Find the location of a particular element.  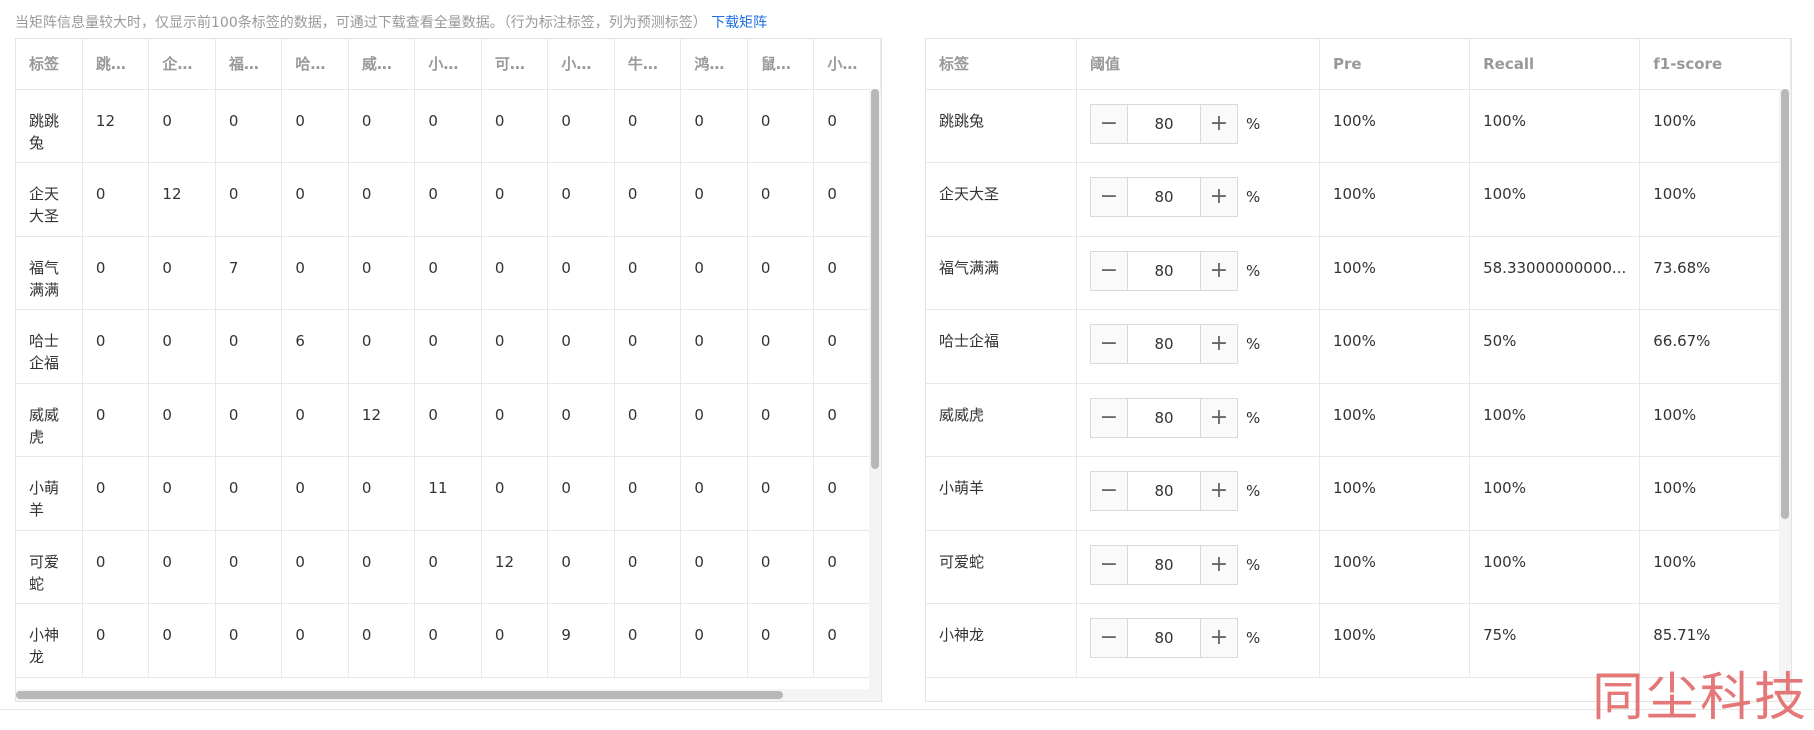

matrix-vertical-scrollbar is located at coordinates (875, 395).